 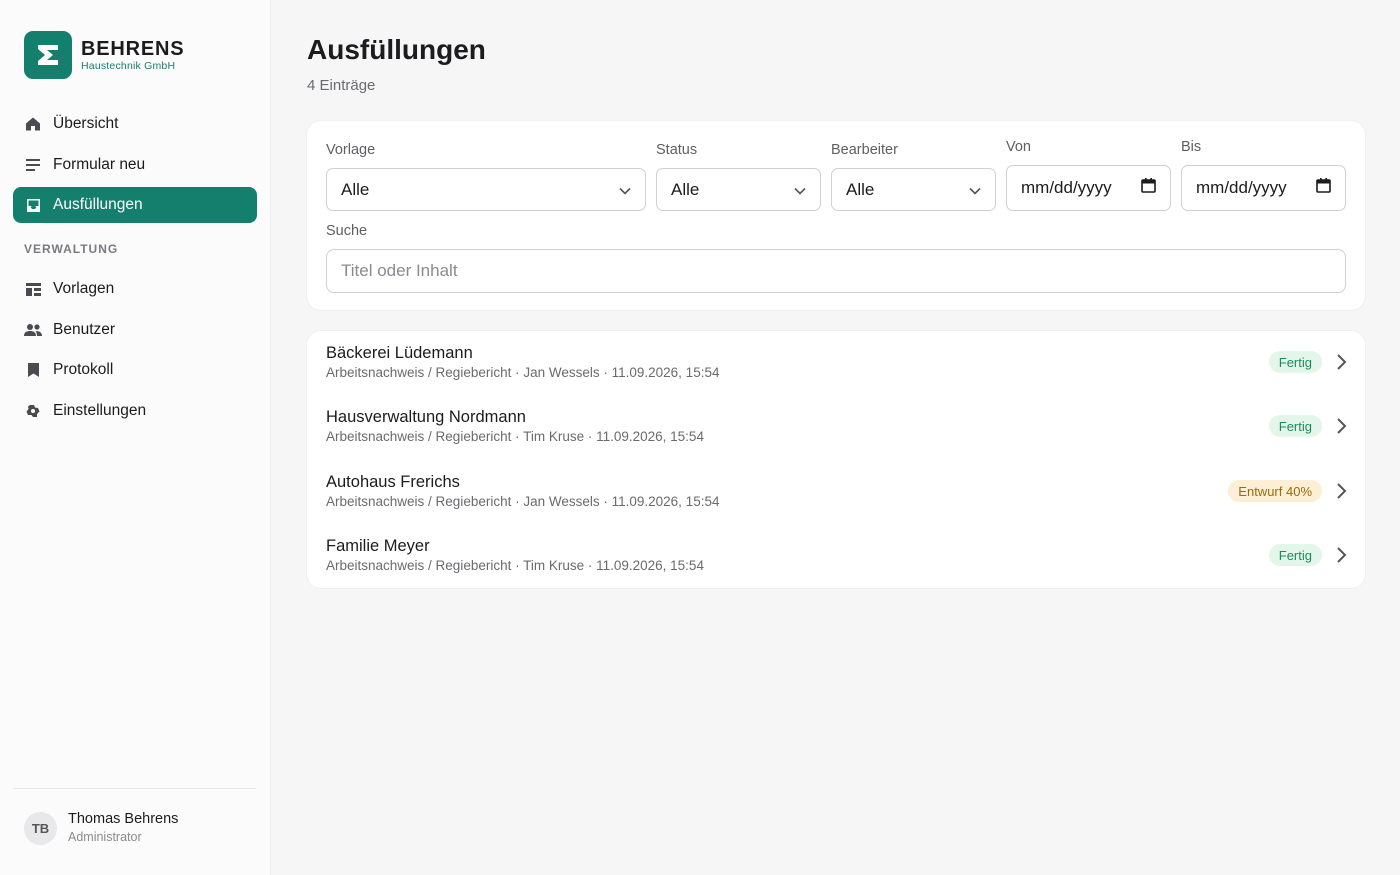 I want to click on user-role: Administrator, so click(x=105, y=837).